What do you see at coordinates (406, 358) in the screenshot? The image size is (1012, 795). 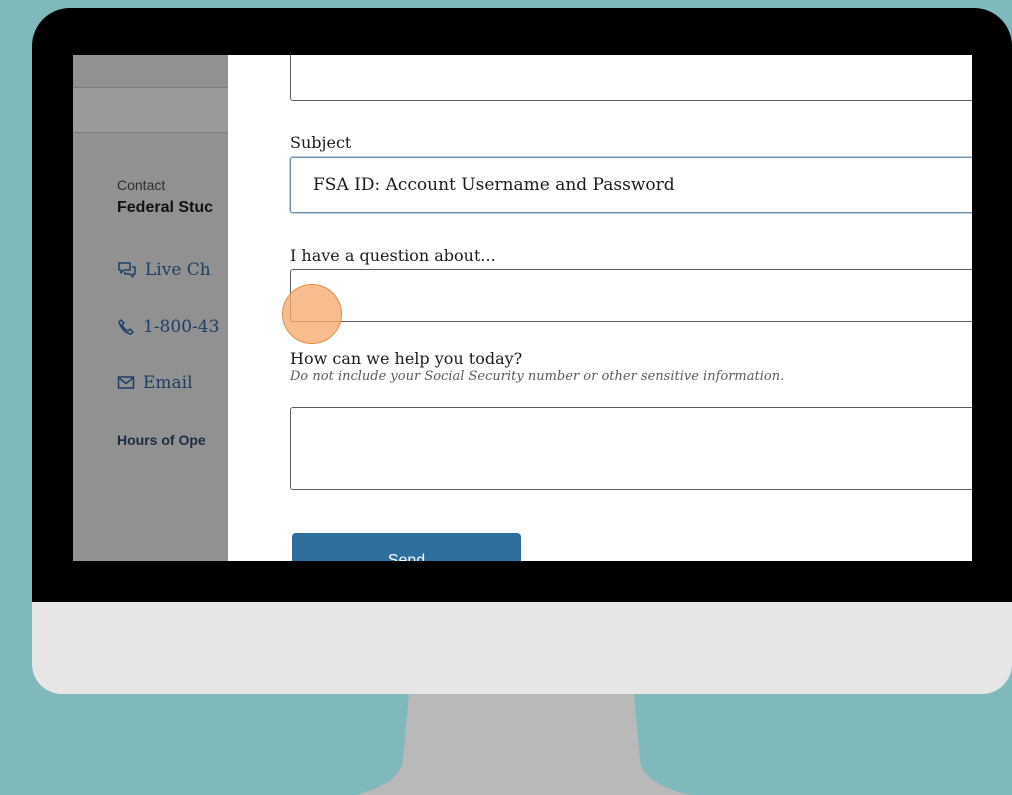 I see `help-label: How can we help you today?` at bounding box center [406, 358].